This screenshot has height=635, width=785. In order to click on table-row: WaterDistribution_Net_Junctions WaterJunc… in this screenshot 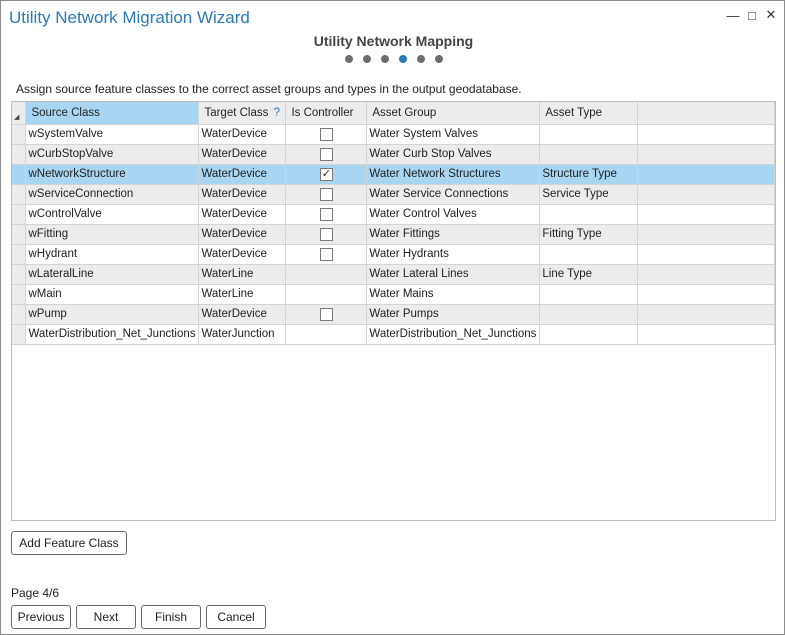, I will do `click(393, 334)`.